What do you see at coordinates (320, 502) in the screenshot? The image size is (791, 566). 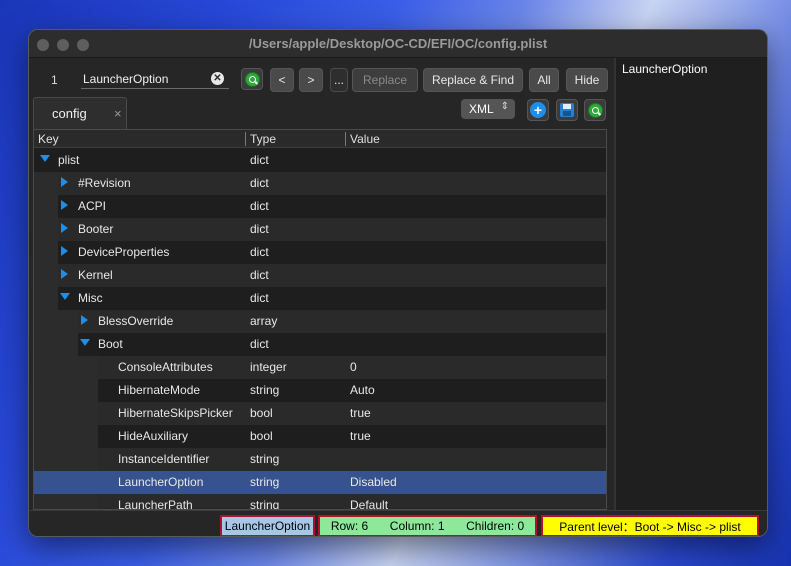 I see `tree-row: LauncherPath string Default` at bounding box center [320, 502].